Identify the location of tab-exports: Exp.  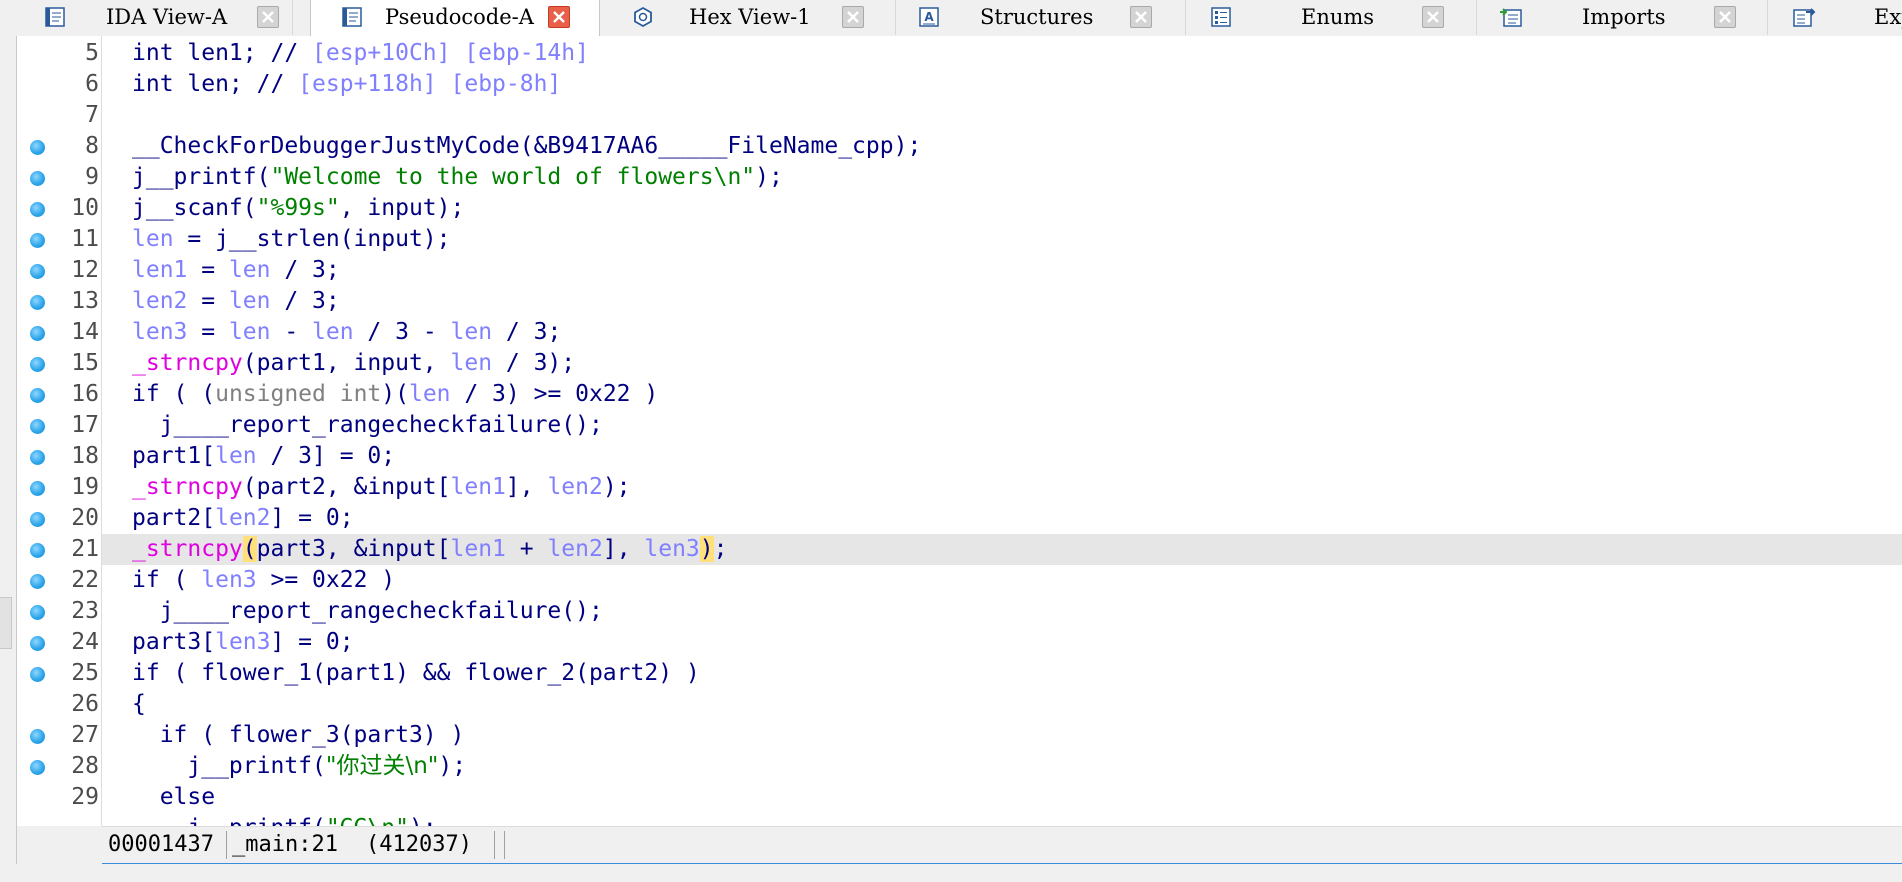
(1835, 17).